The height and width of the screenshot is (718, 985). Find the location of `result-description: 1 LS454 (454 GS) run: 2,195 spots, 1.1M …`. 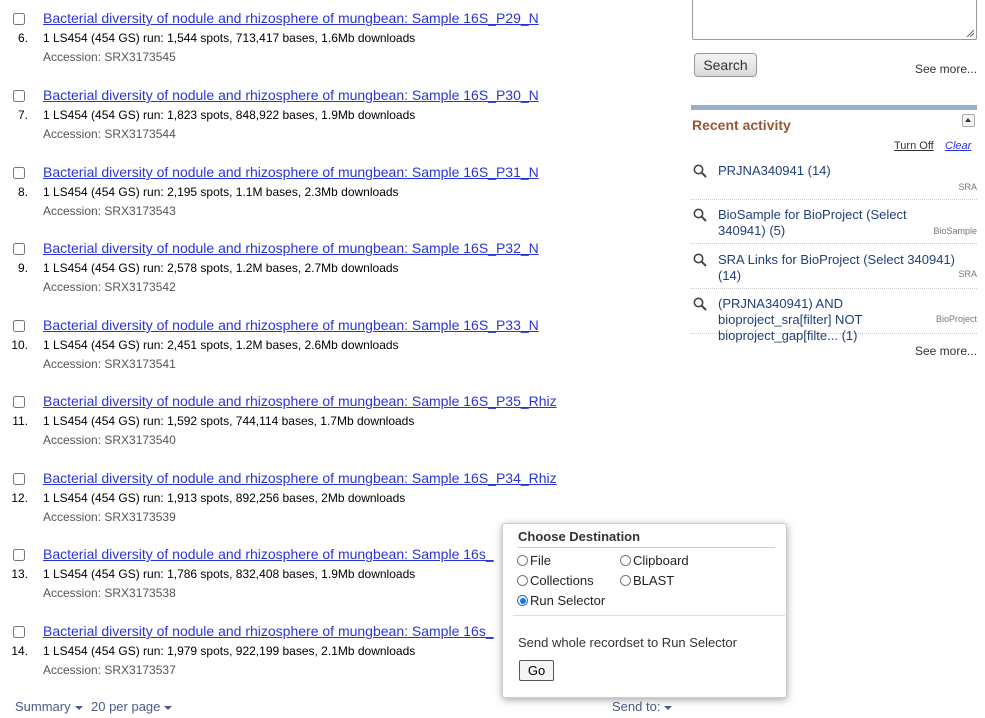

result-description: 1 LS454 (454 GS) run: 2,195 spots, 1.1M … is located at coordinates (221, 192).